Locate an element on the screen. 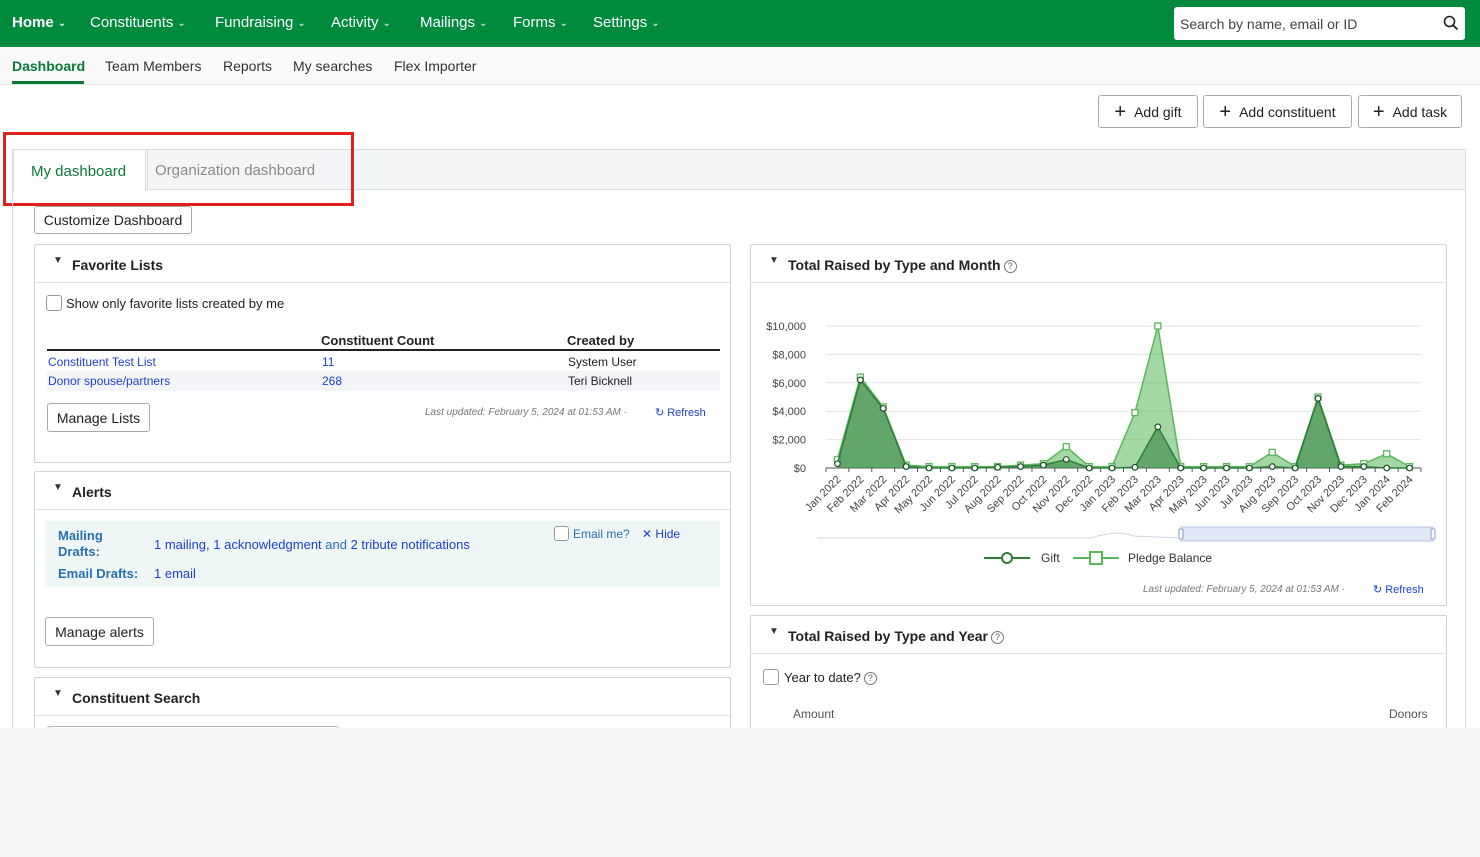  constituent-search-panel: ▼ Constituent Search is located at coordinates (382, 702).